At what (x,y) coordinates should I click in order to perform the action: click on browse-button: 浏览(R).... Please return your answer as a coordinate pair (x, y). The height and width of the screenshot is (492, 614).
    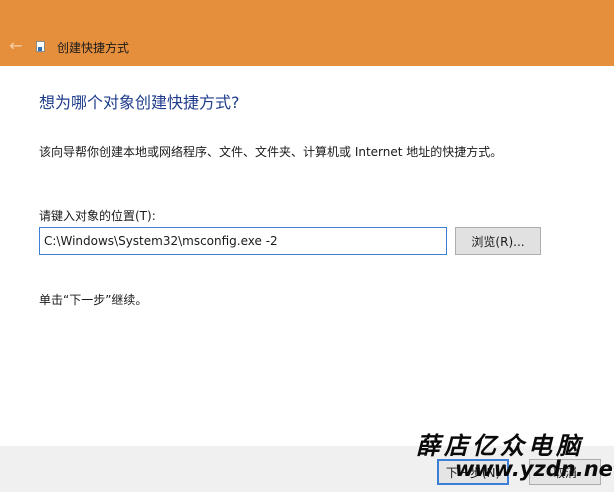
    Looking at the image, I should click on (498, 241).